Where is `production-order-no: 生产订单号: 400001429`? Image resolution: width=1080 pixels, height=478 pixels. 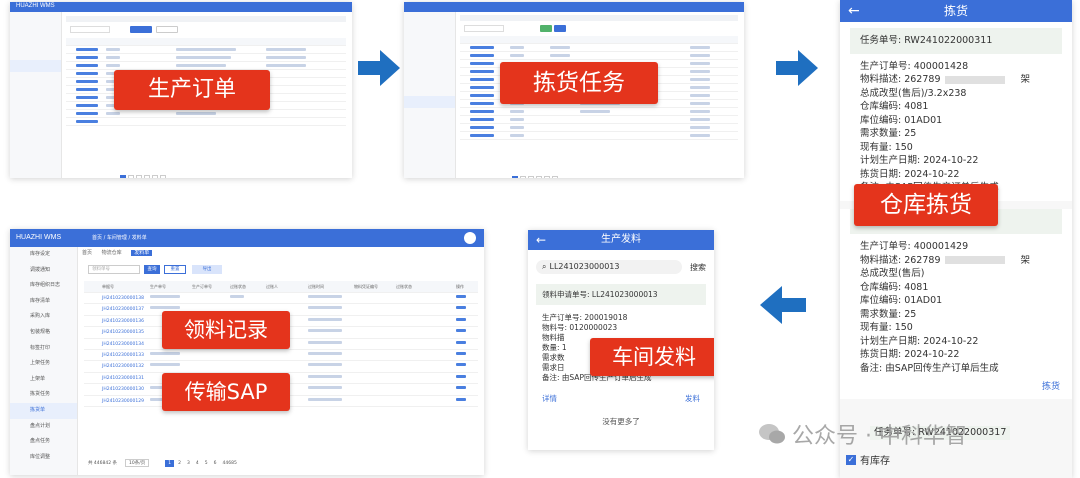
production-order-no: 生产订单号: 400001429 is located at coordinates (914, 246).